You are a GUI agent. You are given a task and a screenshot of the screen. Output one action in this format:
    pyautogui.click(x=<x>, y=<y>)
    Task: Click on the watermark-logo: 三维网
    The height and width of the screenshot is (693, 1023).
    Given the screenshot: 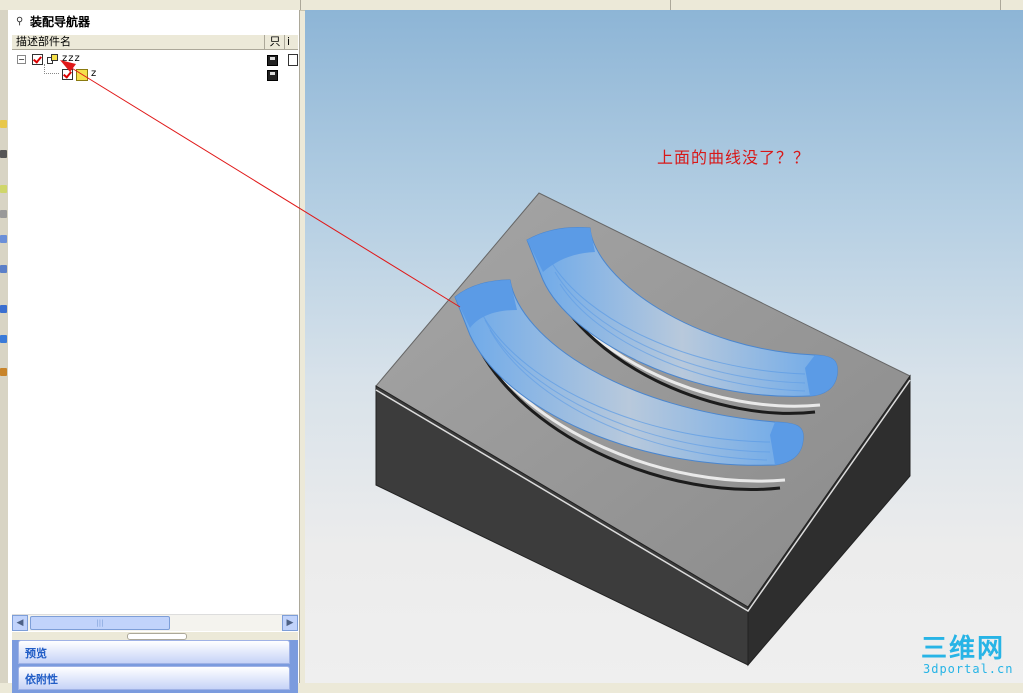 What is the action you would take?
    pyautogui.click(x=963, y=649)
    